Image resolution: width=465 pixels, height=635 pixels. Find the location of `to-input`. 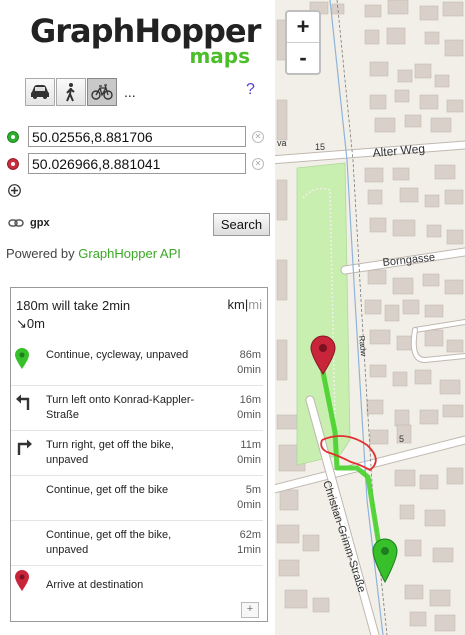

to-input is located at coordinates (137, 163).